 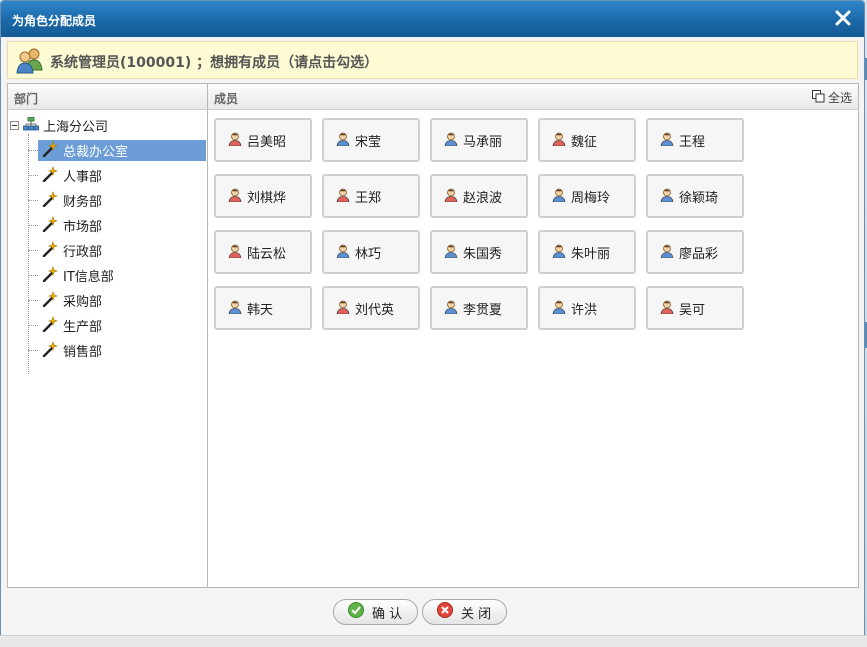 I want to click on cancel-icon, so click(x=445, y=612).